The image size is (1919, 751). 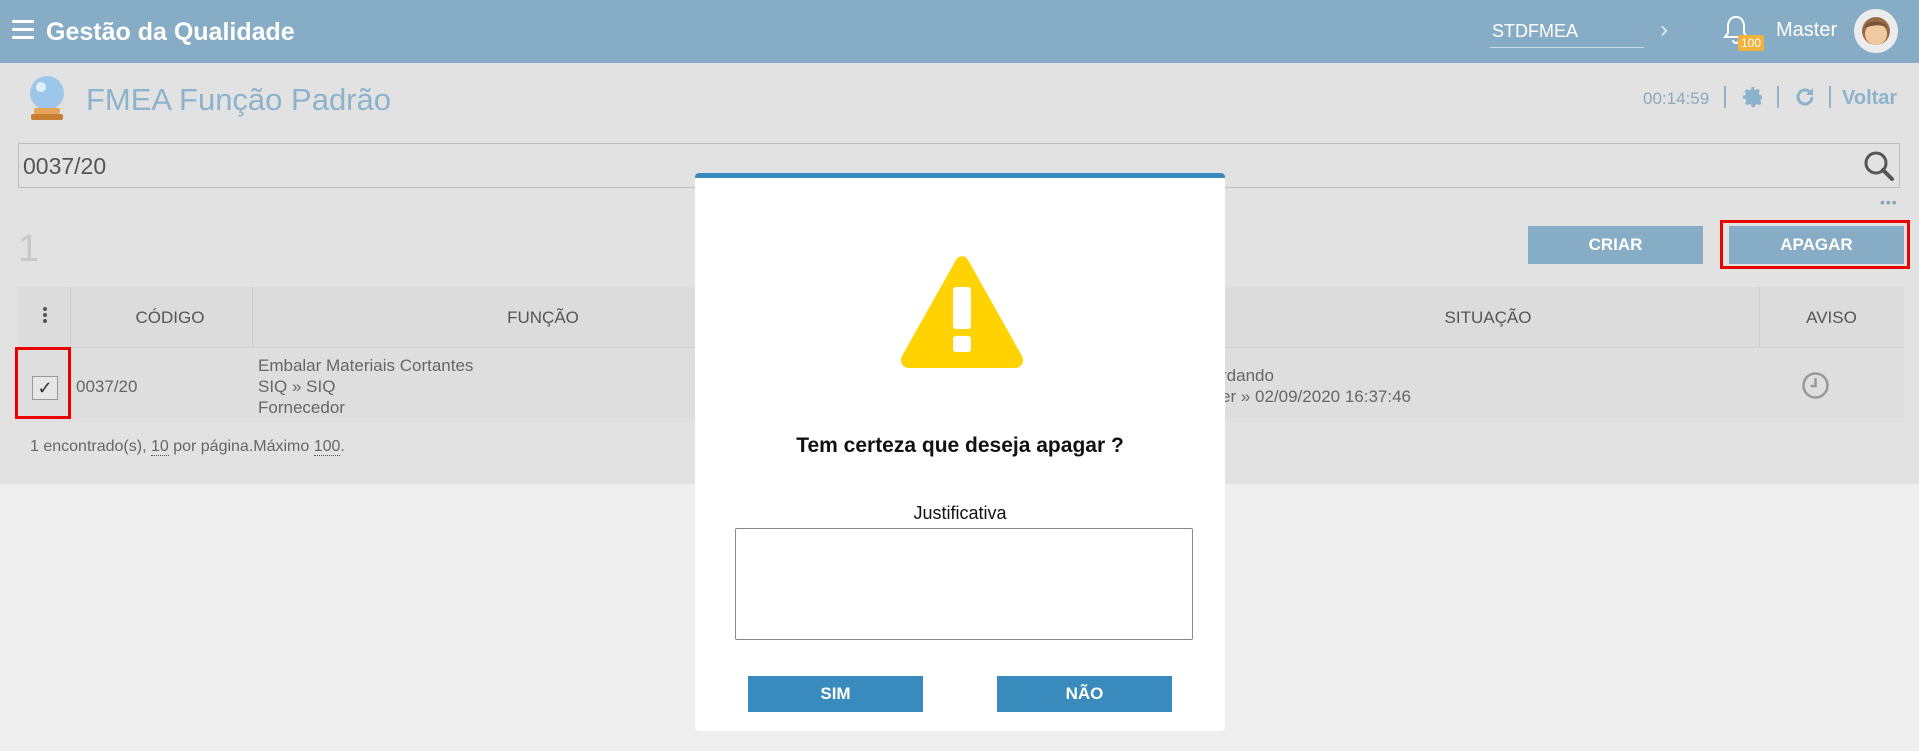 What do you see at coordinates (1831, 318) in the screenshot?
I see `header-warning: AVISO` at bounding box center [1831, 318].